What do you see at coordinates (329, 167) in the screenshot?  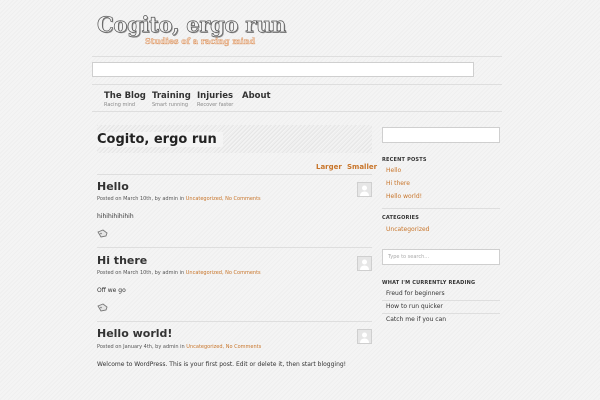 I see `larger-text-link: Larger` at bounding box center [329, 167].